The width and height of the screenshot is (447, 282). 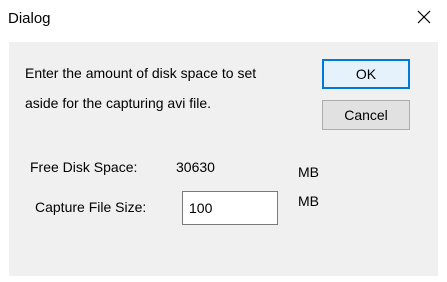 What do you see at coordinates (141, 73) in the screenshot?
I see `message-line-1: Enter the amount of disk space to set` at bounding box center [141, 73].